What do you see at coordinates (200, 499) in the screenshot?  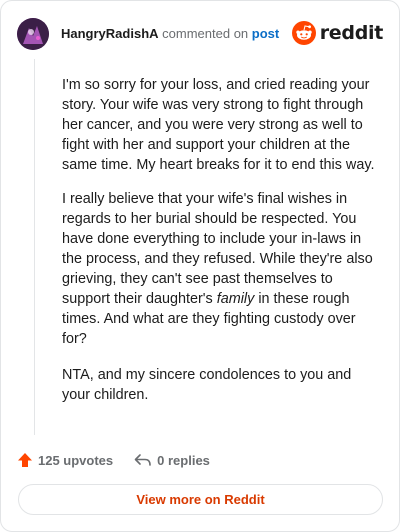 I see `view-more-button: View more on Reddit` at bounding box center [200, 499].